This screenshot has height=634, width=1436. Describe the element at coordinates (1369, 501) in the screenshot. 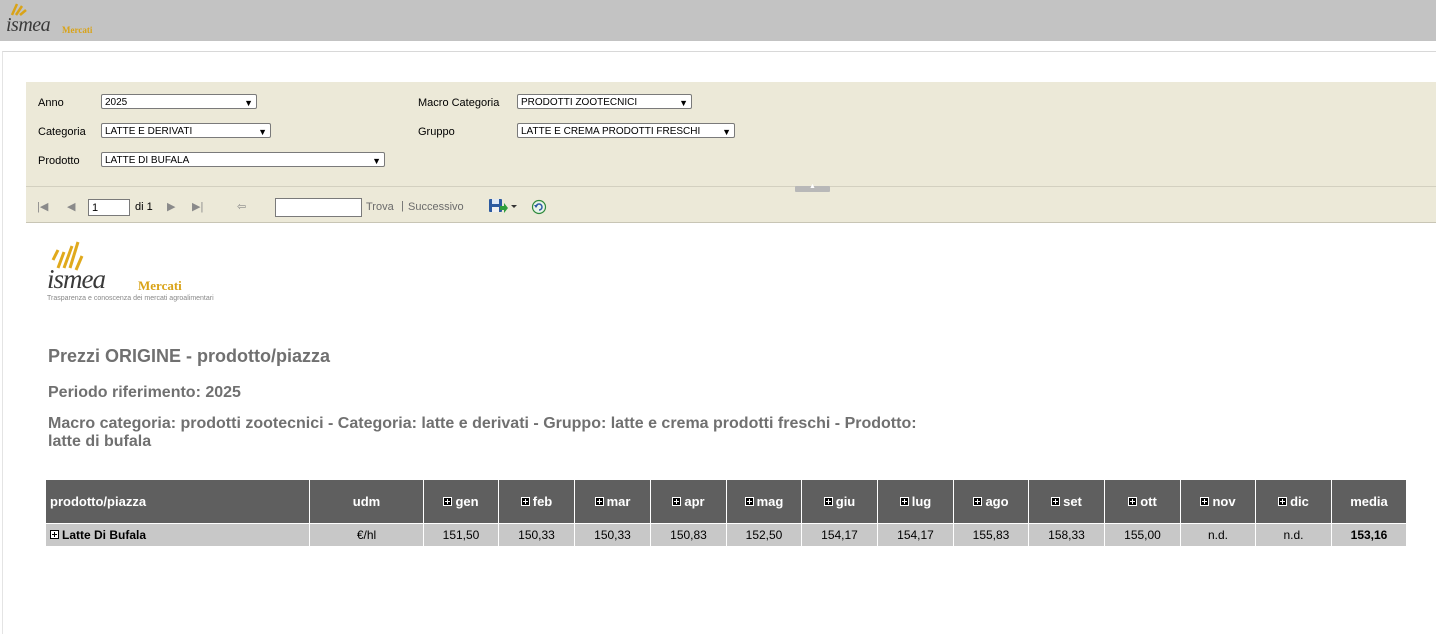

I see `header-media: media` at that location.